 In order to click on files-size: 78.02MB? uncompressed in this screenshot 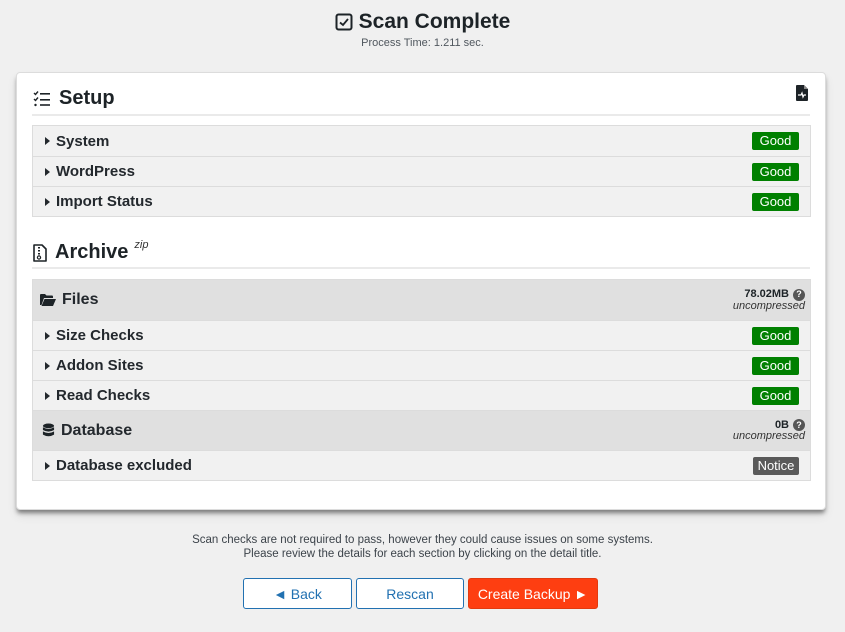, I will do `click(768, 300)`.